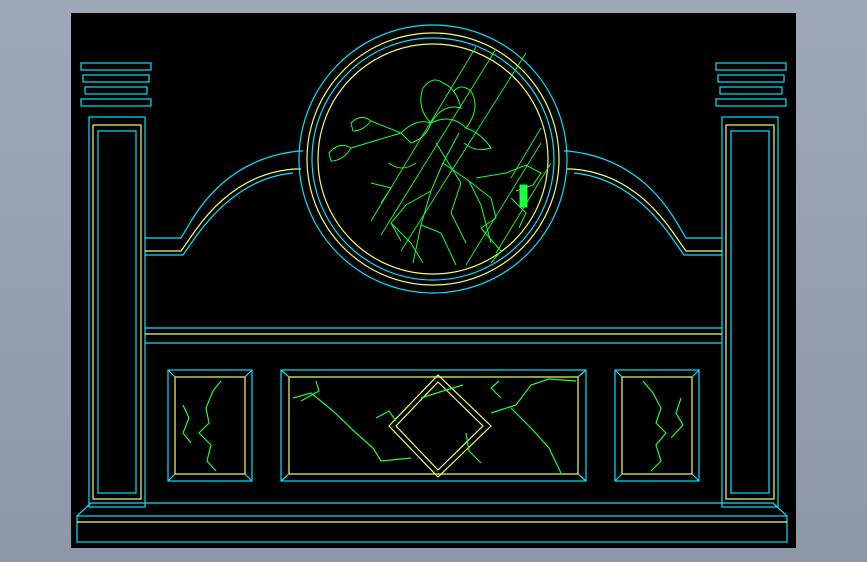 Image resolution: width=867 pixels, height=562 pixels. Describe the element at coordinates (657, 425) in the screenshot. I see `right-marble-panel` at that location.